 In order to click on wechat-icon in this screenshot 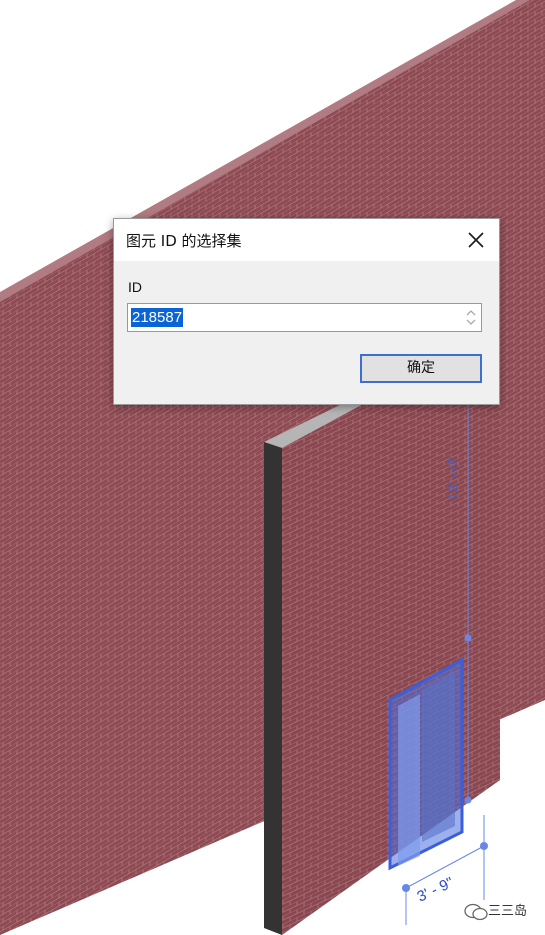, I will do `click(476, 912)`.